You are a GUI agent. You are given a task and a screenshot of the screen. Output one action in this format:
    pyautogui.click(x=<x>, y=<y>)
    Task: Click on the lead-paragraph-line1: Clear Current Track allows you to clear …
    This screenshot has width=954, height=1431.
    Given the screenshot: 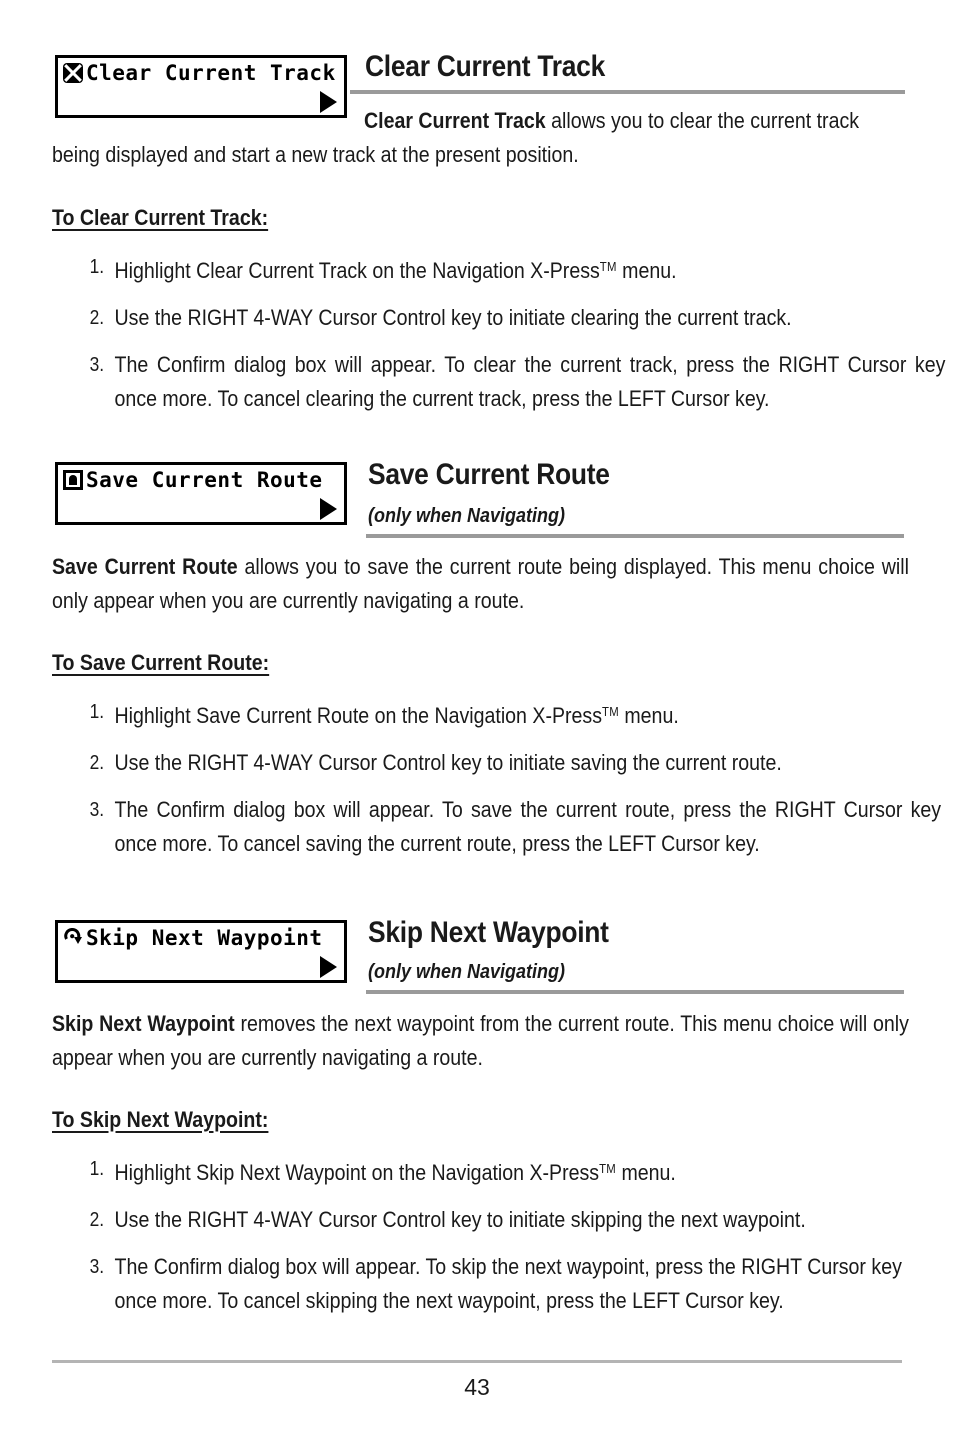 What is the action you would take?
    pyautogui.click(x=636, y=121)
    